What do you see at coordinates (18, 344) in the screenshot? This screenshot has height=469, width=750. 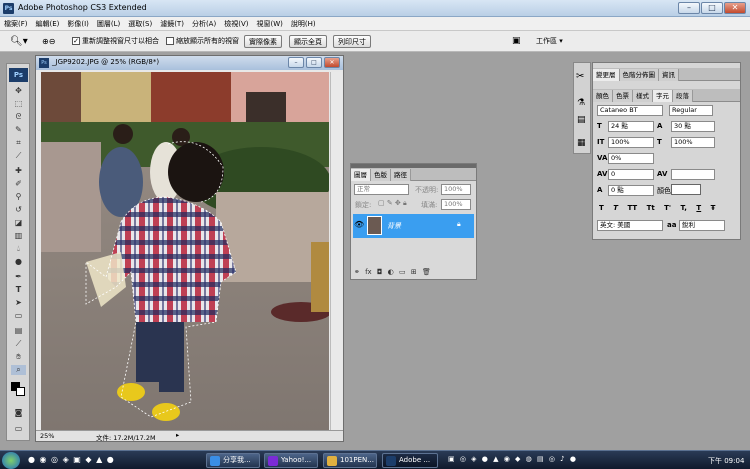 I see `eyedropper-tool-icon: ⟋` at bounding box center [18, 344].